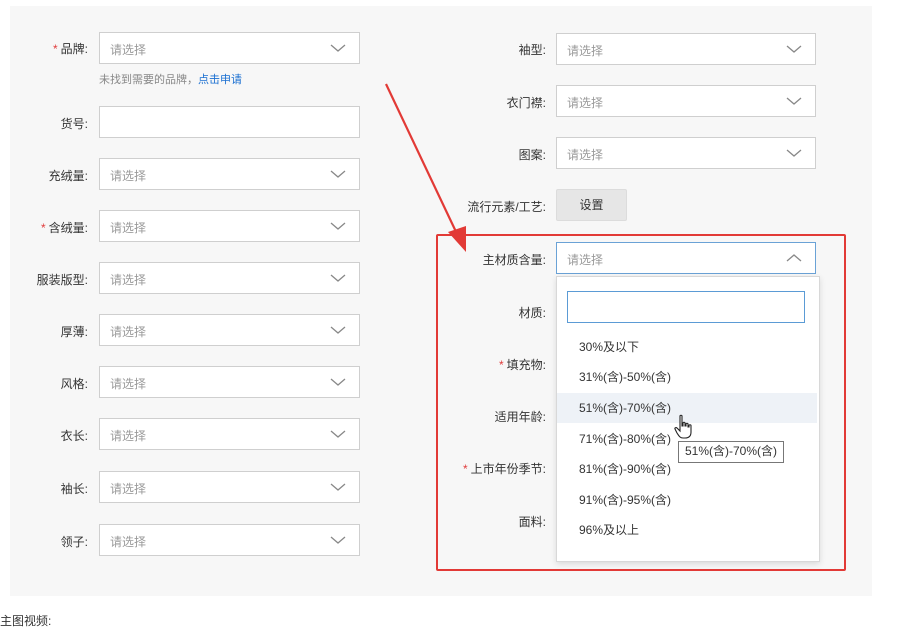 The image size is (906, 629). I want to click on apply-brand-link: 点击申请, so click(220, 80).